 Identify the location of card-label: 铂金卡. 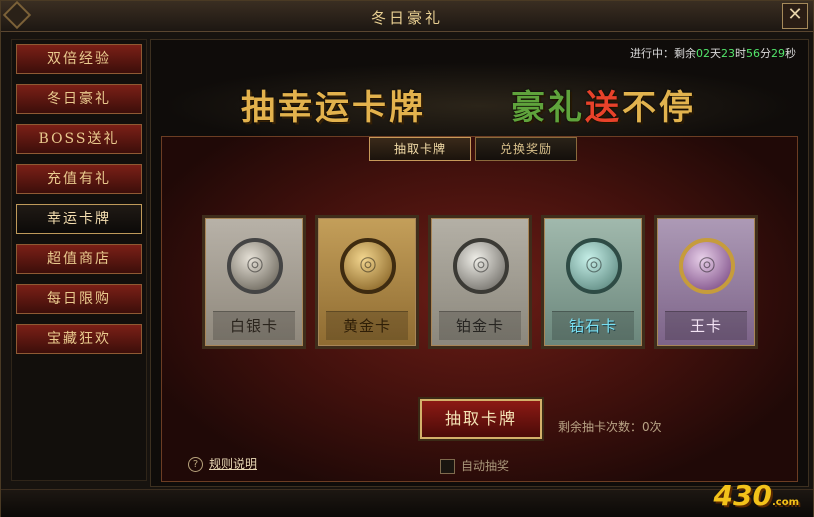
(480, 325).